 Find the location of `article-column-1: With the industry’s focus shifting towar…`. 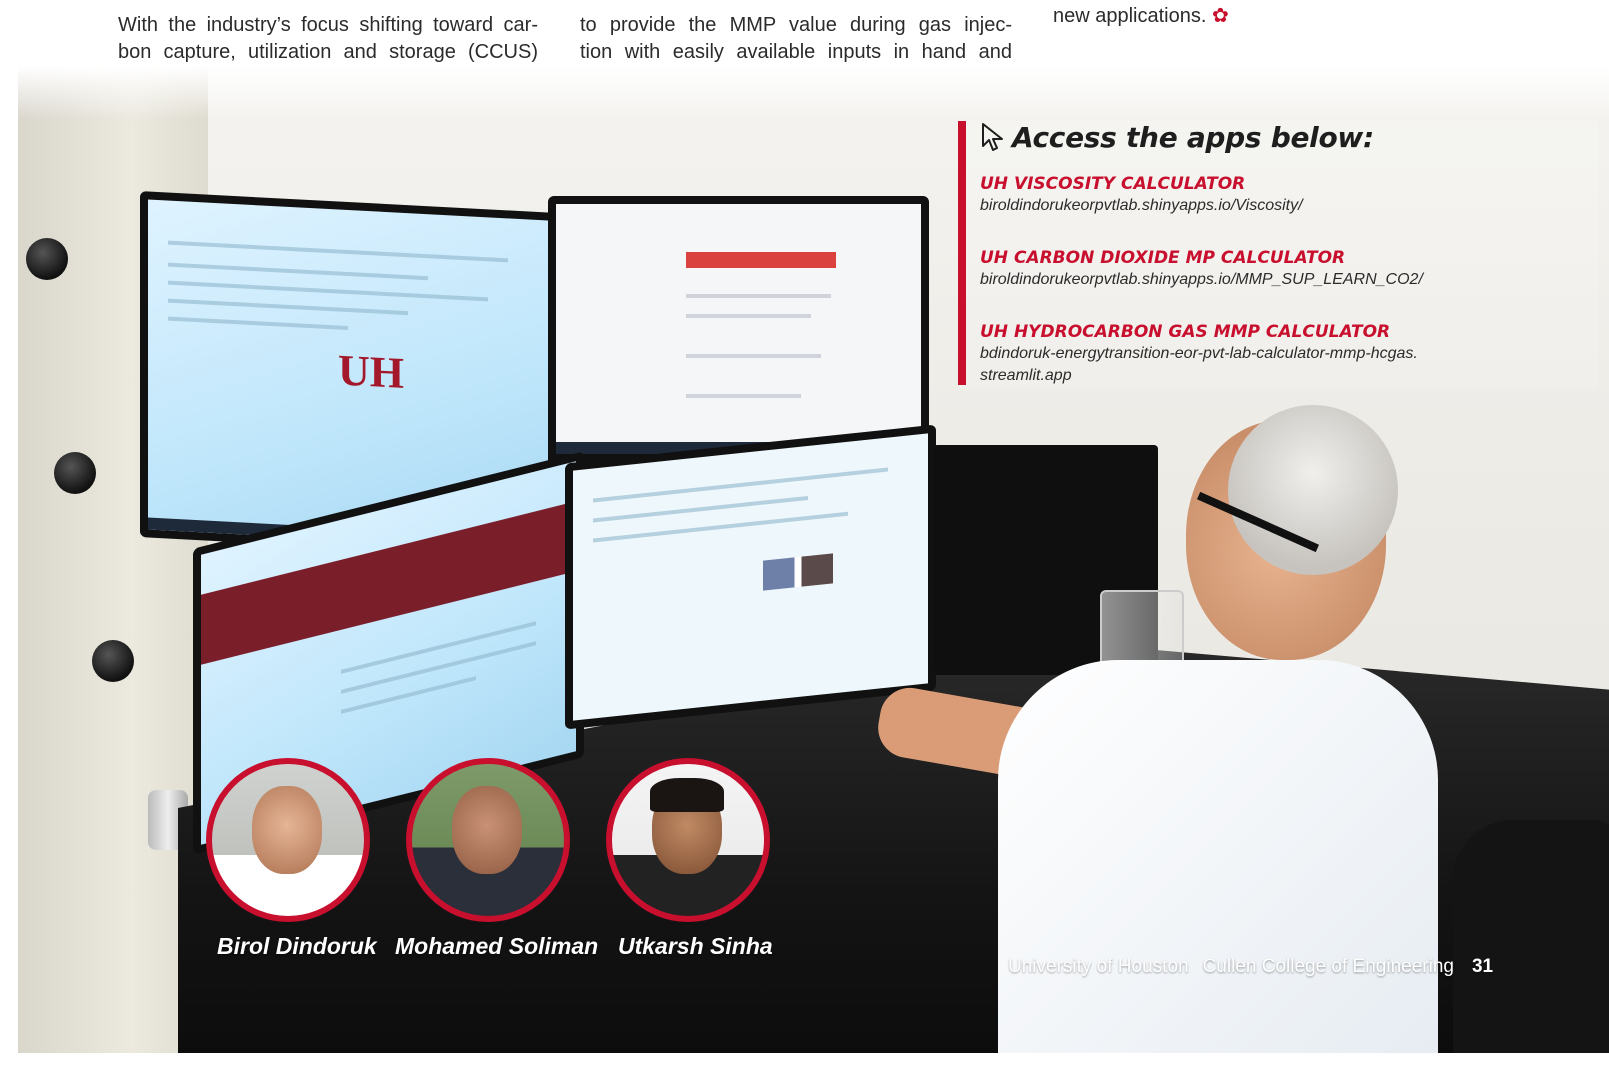

article-column-1: With the industry’s focus shifting towar… is located at coordinates (328, 39).